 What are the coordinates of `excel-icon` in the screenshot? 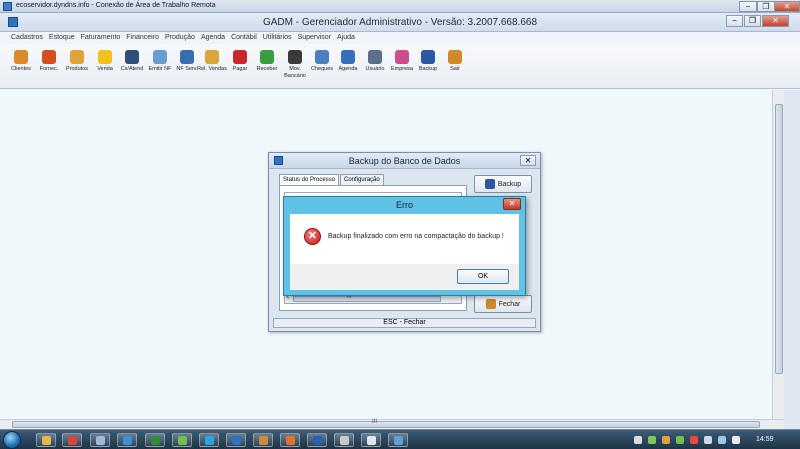 It's located at (155, 440).